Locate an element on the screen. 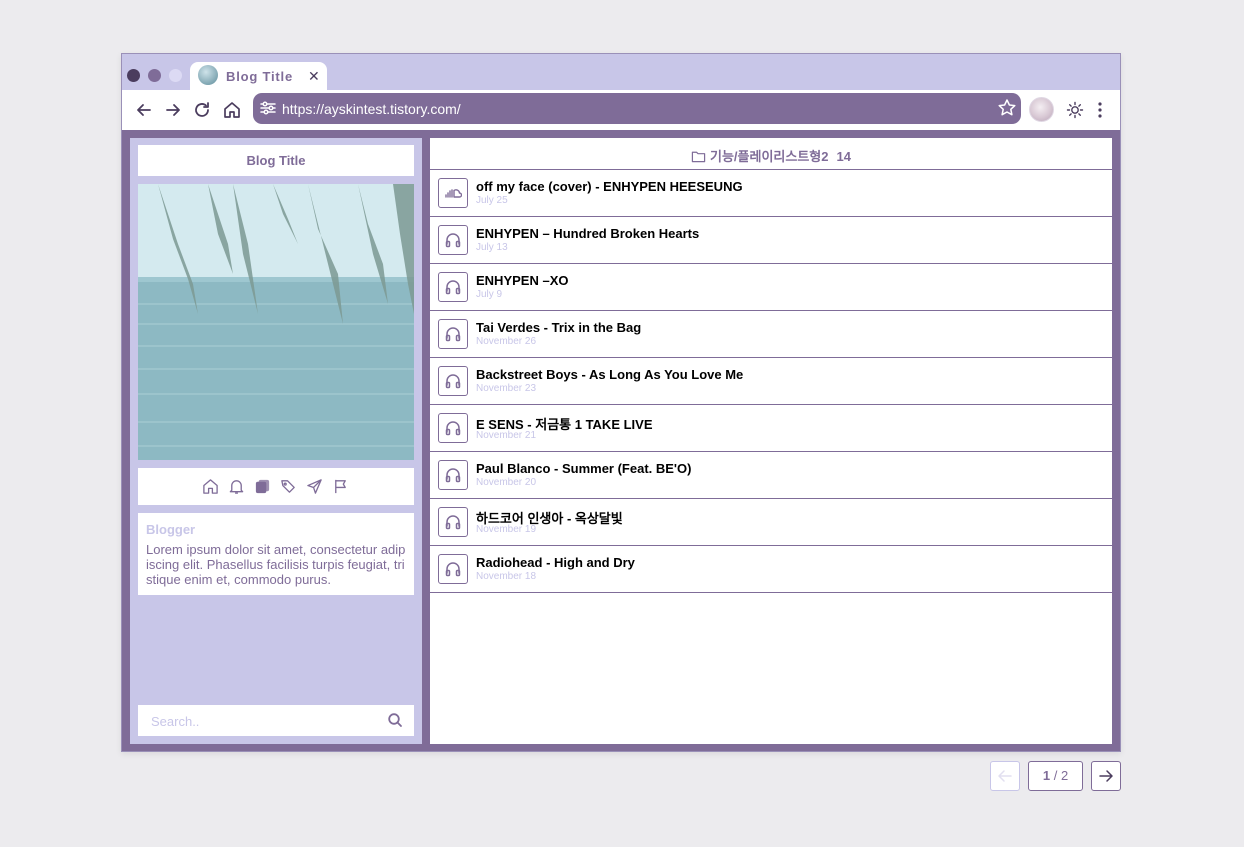 The width and height of the screenshot is (1244, 847). reload-icon is located at coordinates (202, 110).